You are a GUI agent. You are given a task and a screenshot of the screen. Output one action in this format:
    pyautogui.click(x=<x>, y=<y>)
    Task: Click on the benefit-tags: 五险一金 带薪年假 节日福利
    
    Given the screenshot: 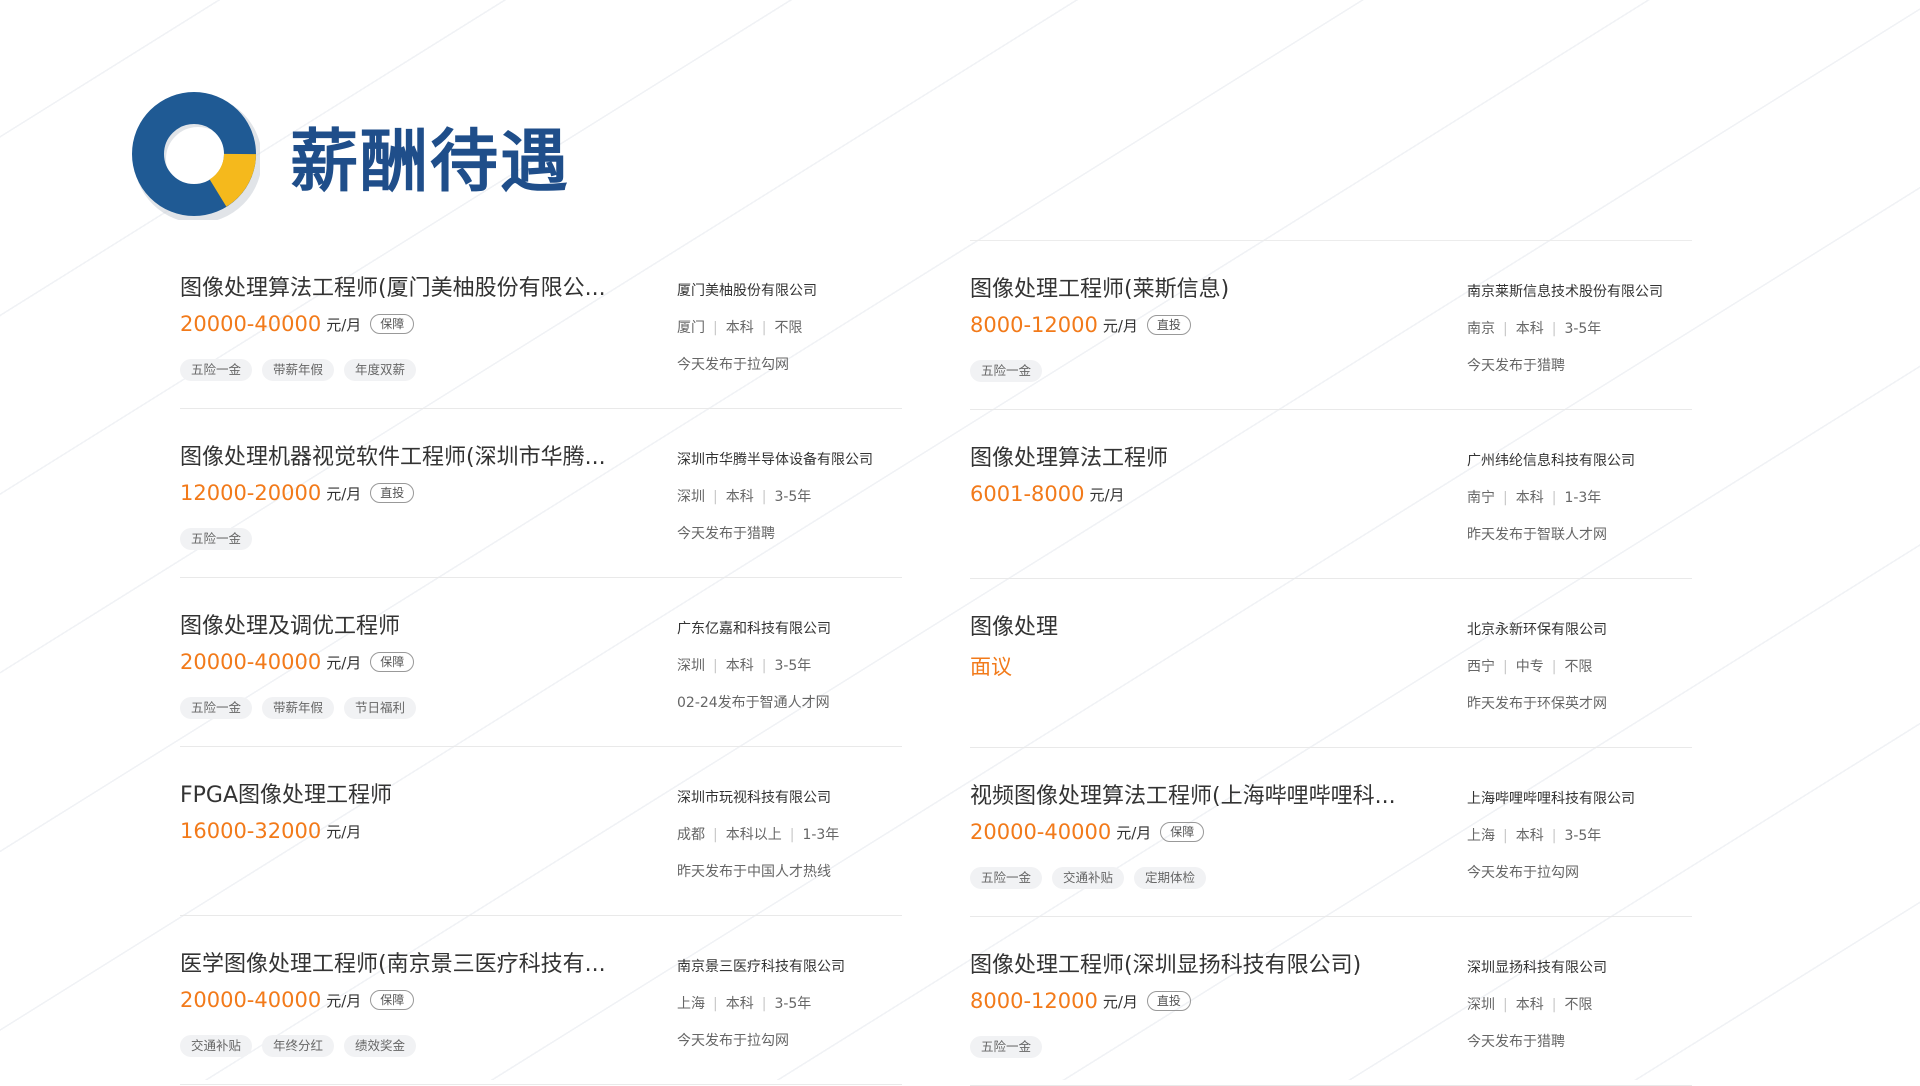 What is the action you would take?
    pyautogui.click(x=303, y=708)
    